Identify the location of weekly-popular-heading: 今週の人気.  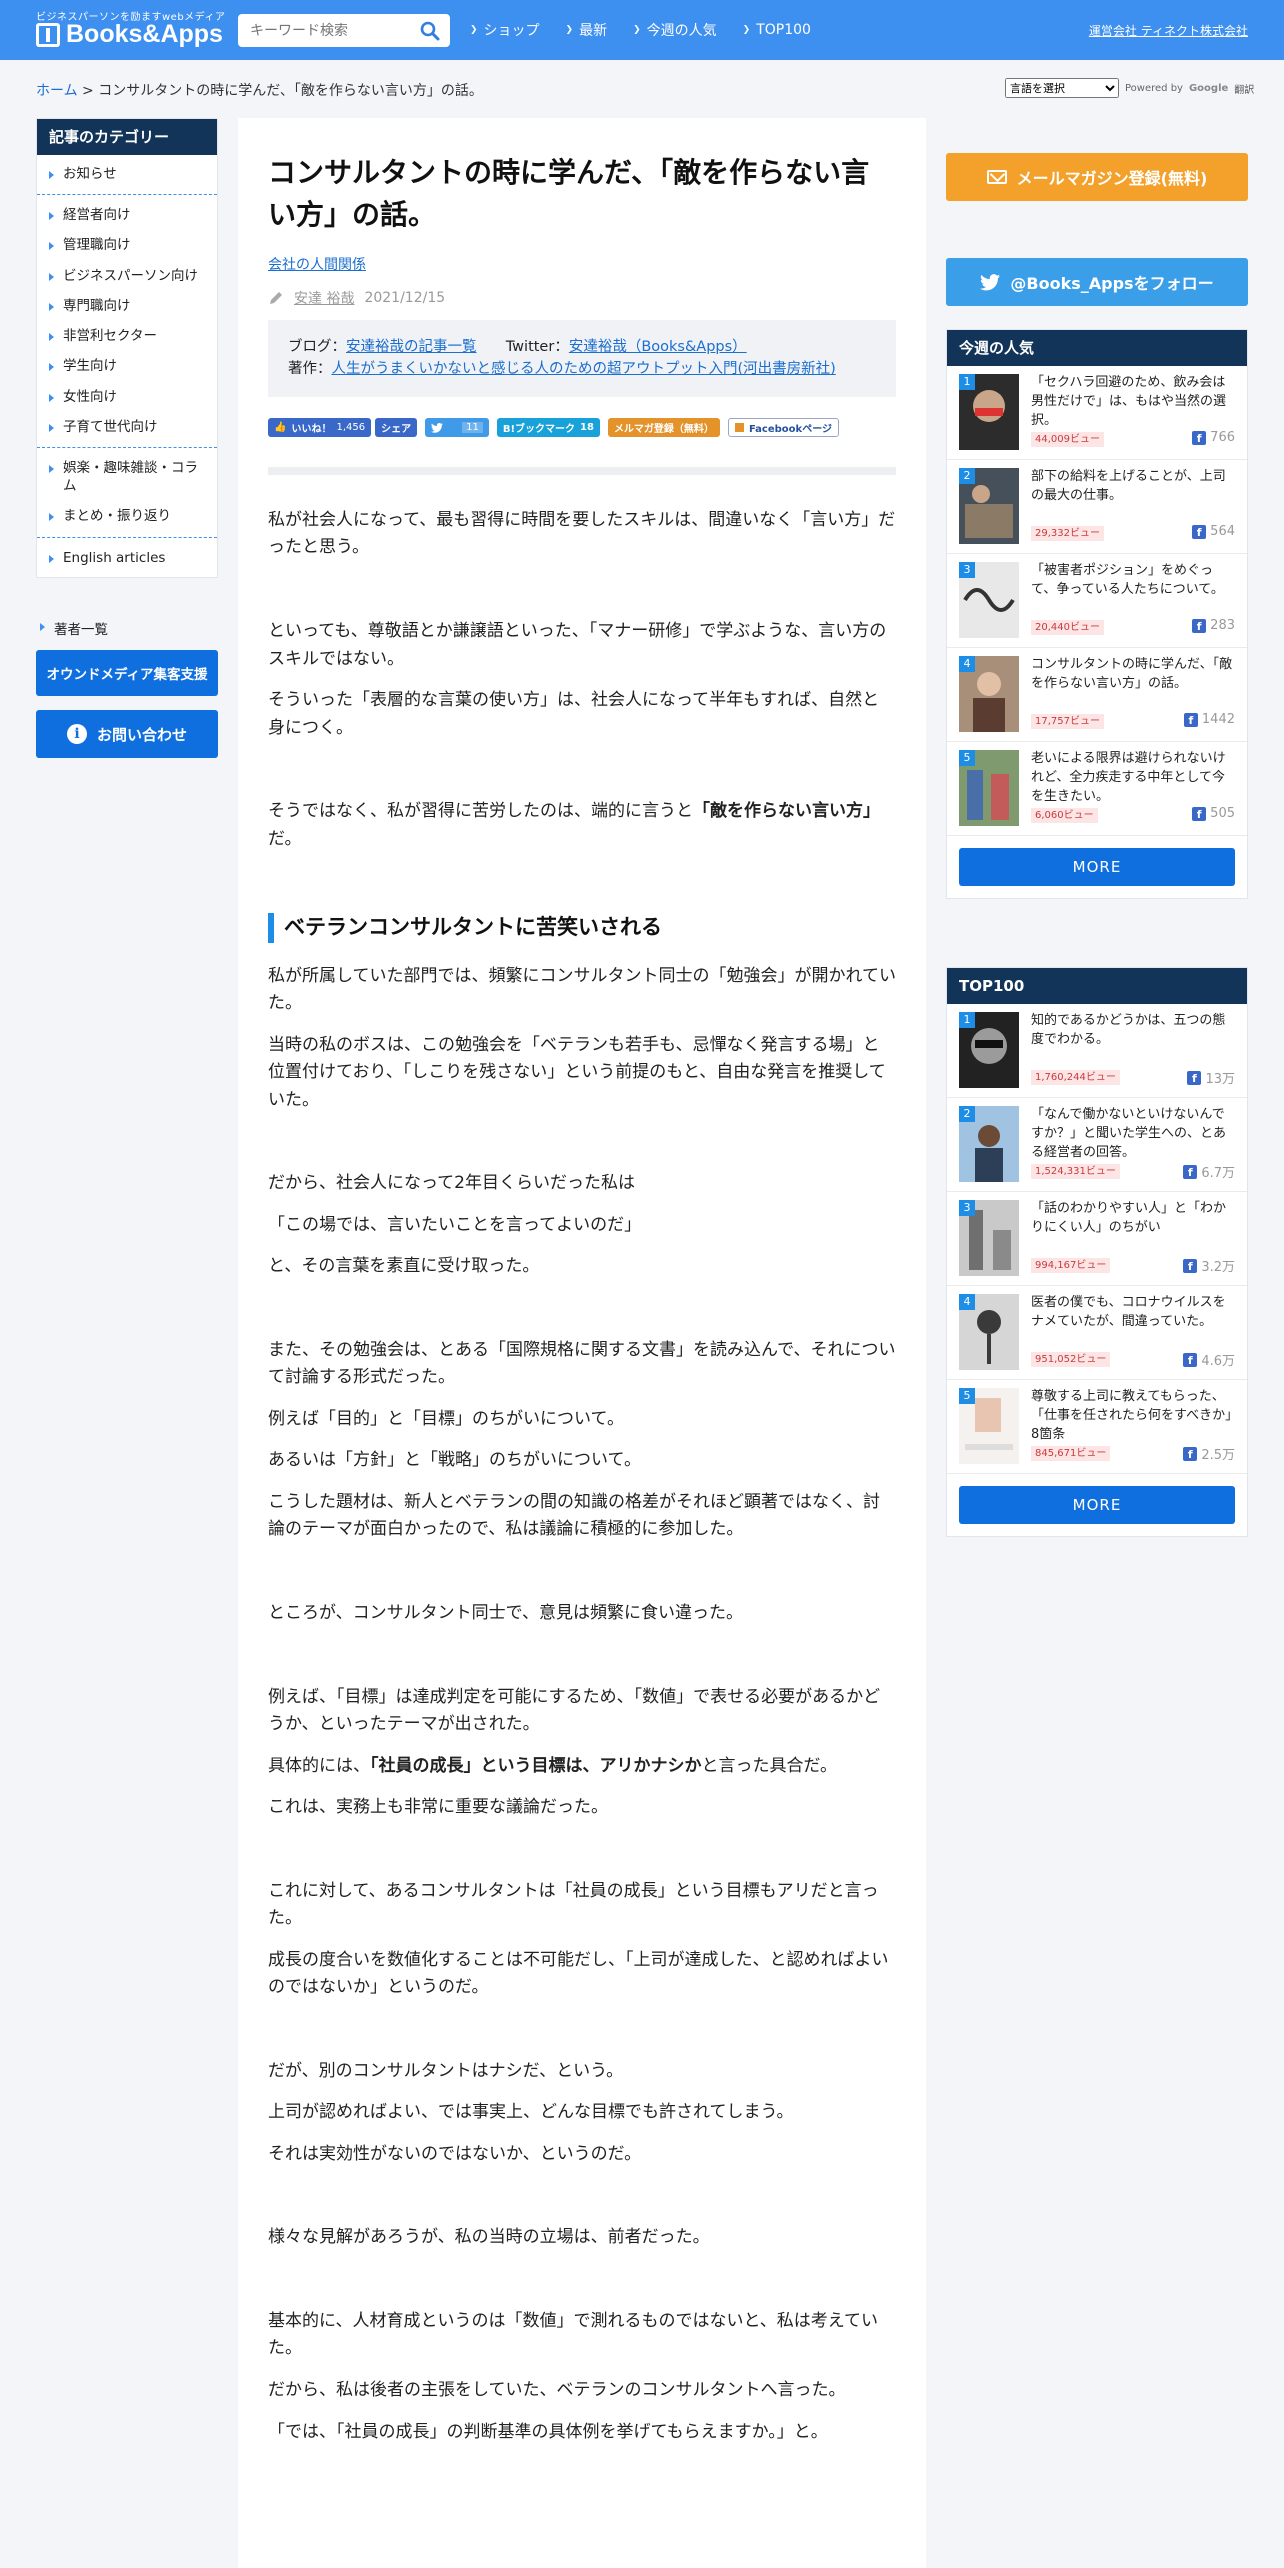
(1097, 348).